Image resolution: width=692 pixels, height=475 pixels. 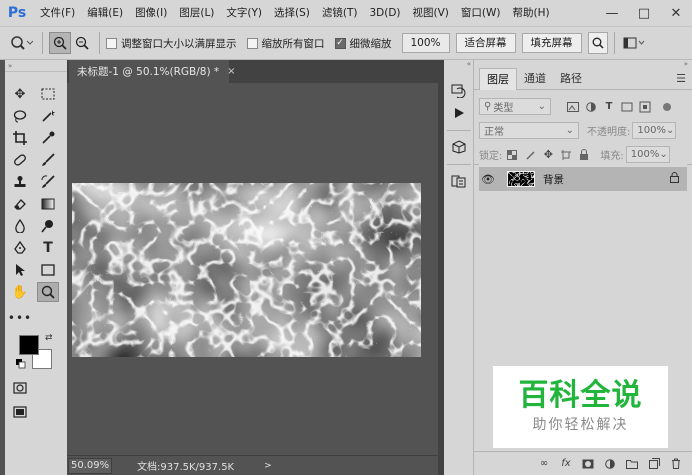 I want to click on stamp-icon, so click(x=20, y=181).